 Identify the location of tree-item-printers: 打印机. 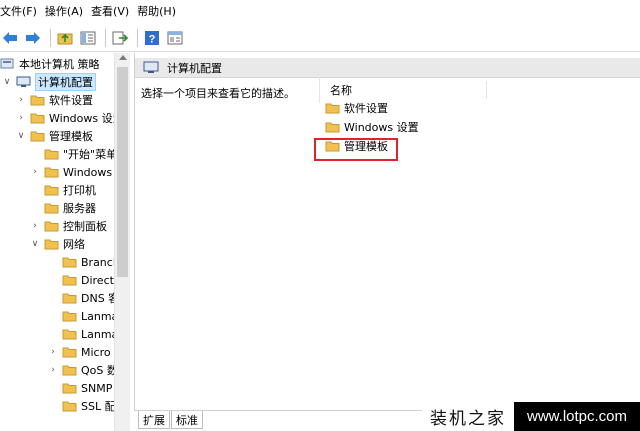
(70, 190).